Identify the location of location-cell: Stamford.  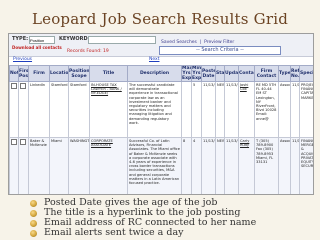
(59, 109).